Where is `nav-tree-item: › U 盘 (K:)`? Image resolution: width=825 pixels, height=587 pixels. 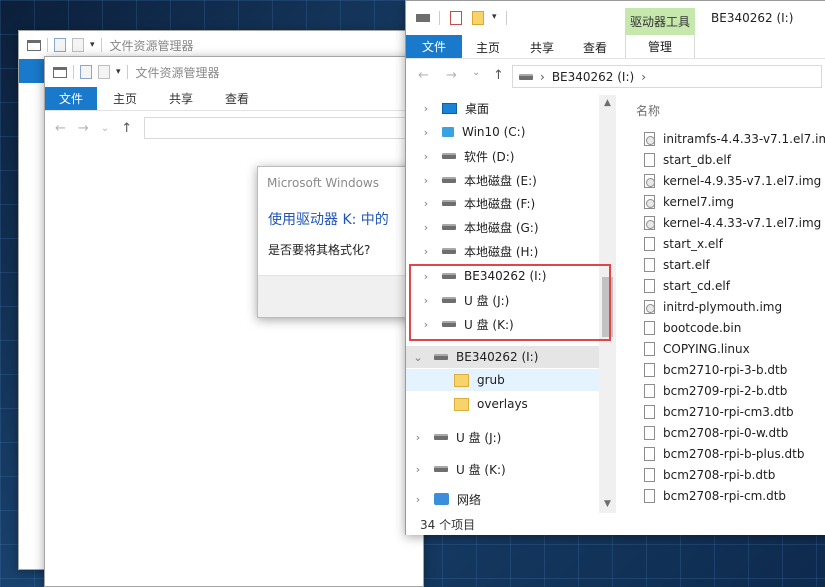 nav-tree-item: › U 盘 (K:) is located at coordinates (503, 469).